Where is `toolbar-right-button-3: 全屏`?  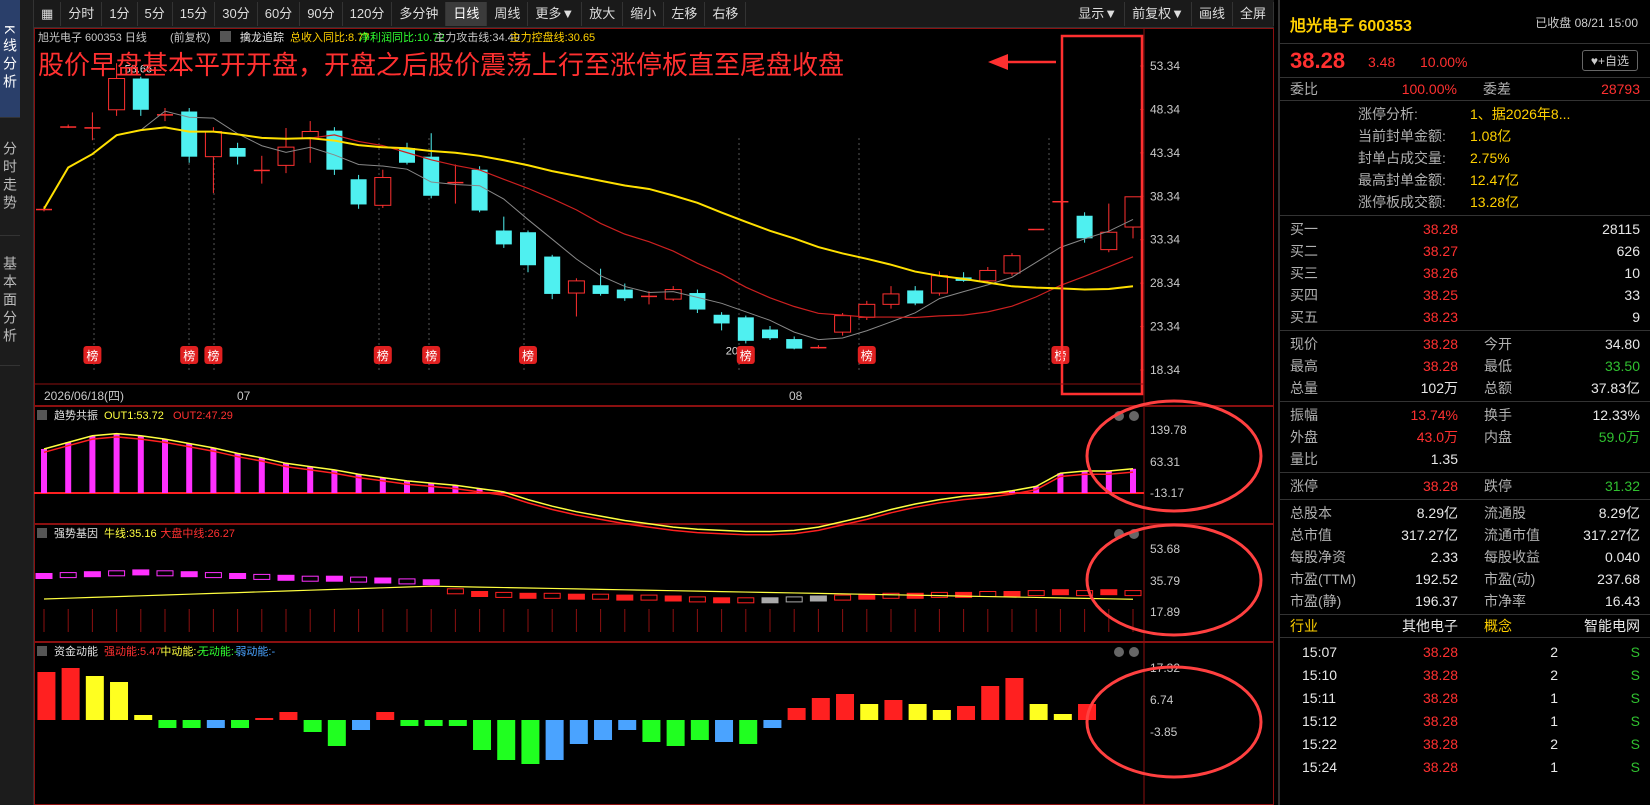
toolbar-right-button-3: 全屏 is located at coordinates (1253, 13).